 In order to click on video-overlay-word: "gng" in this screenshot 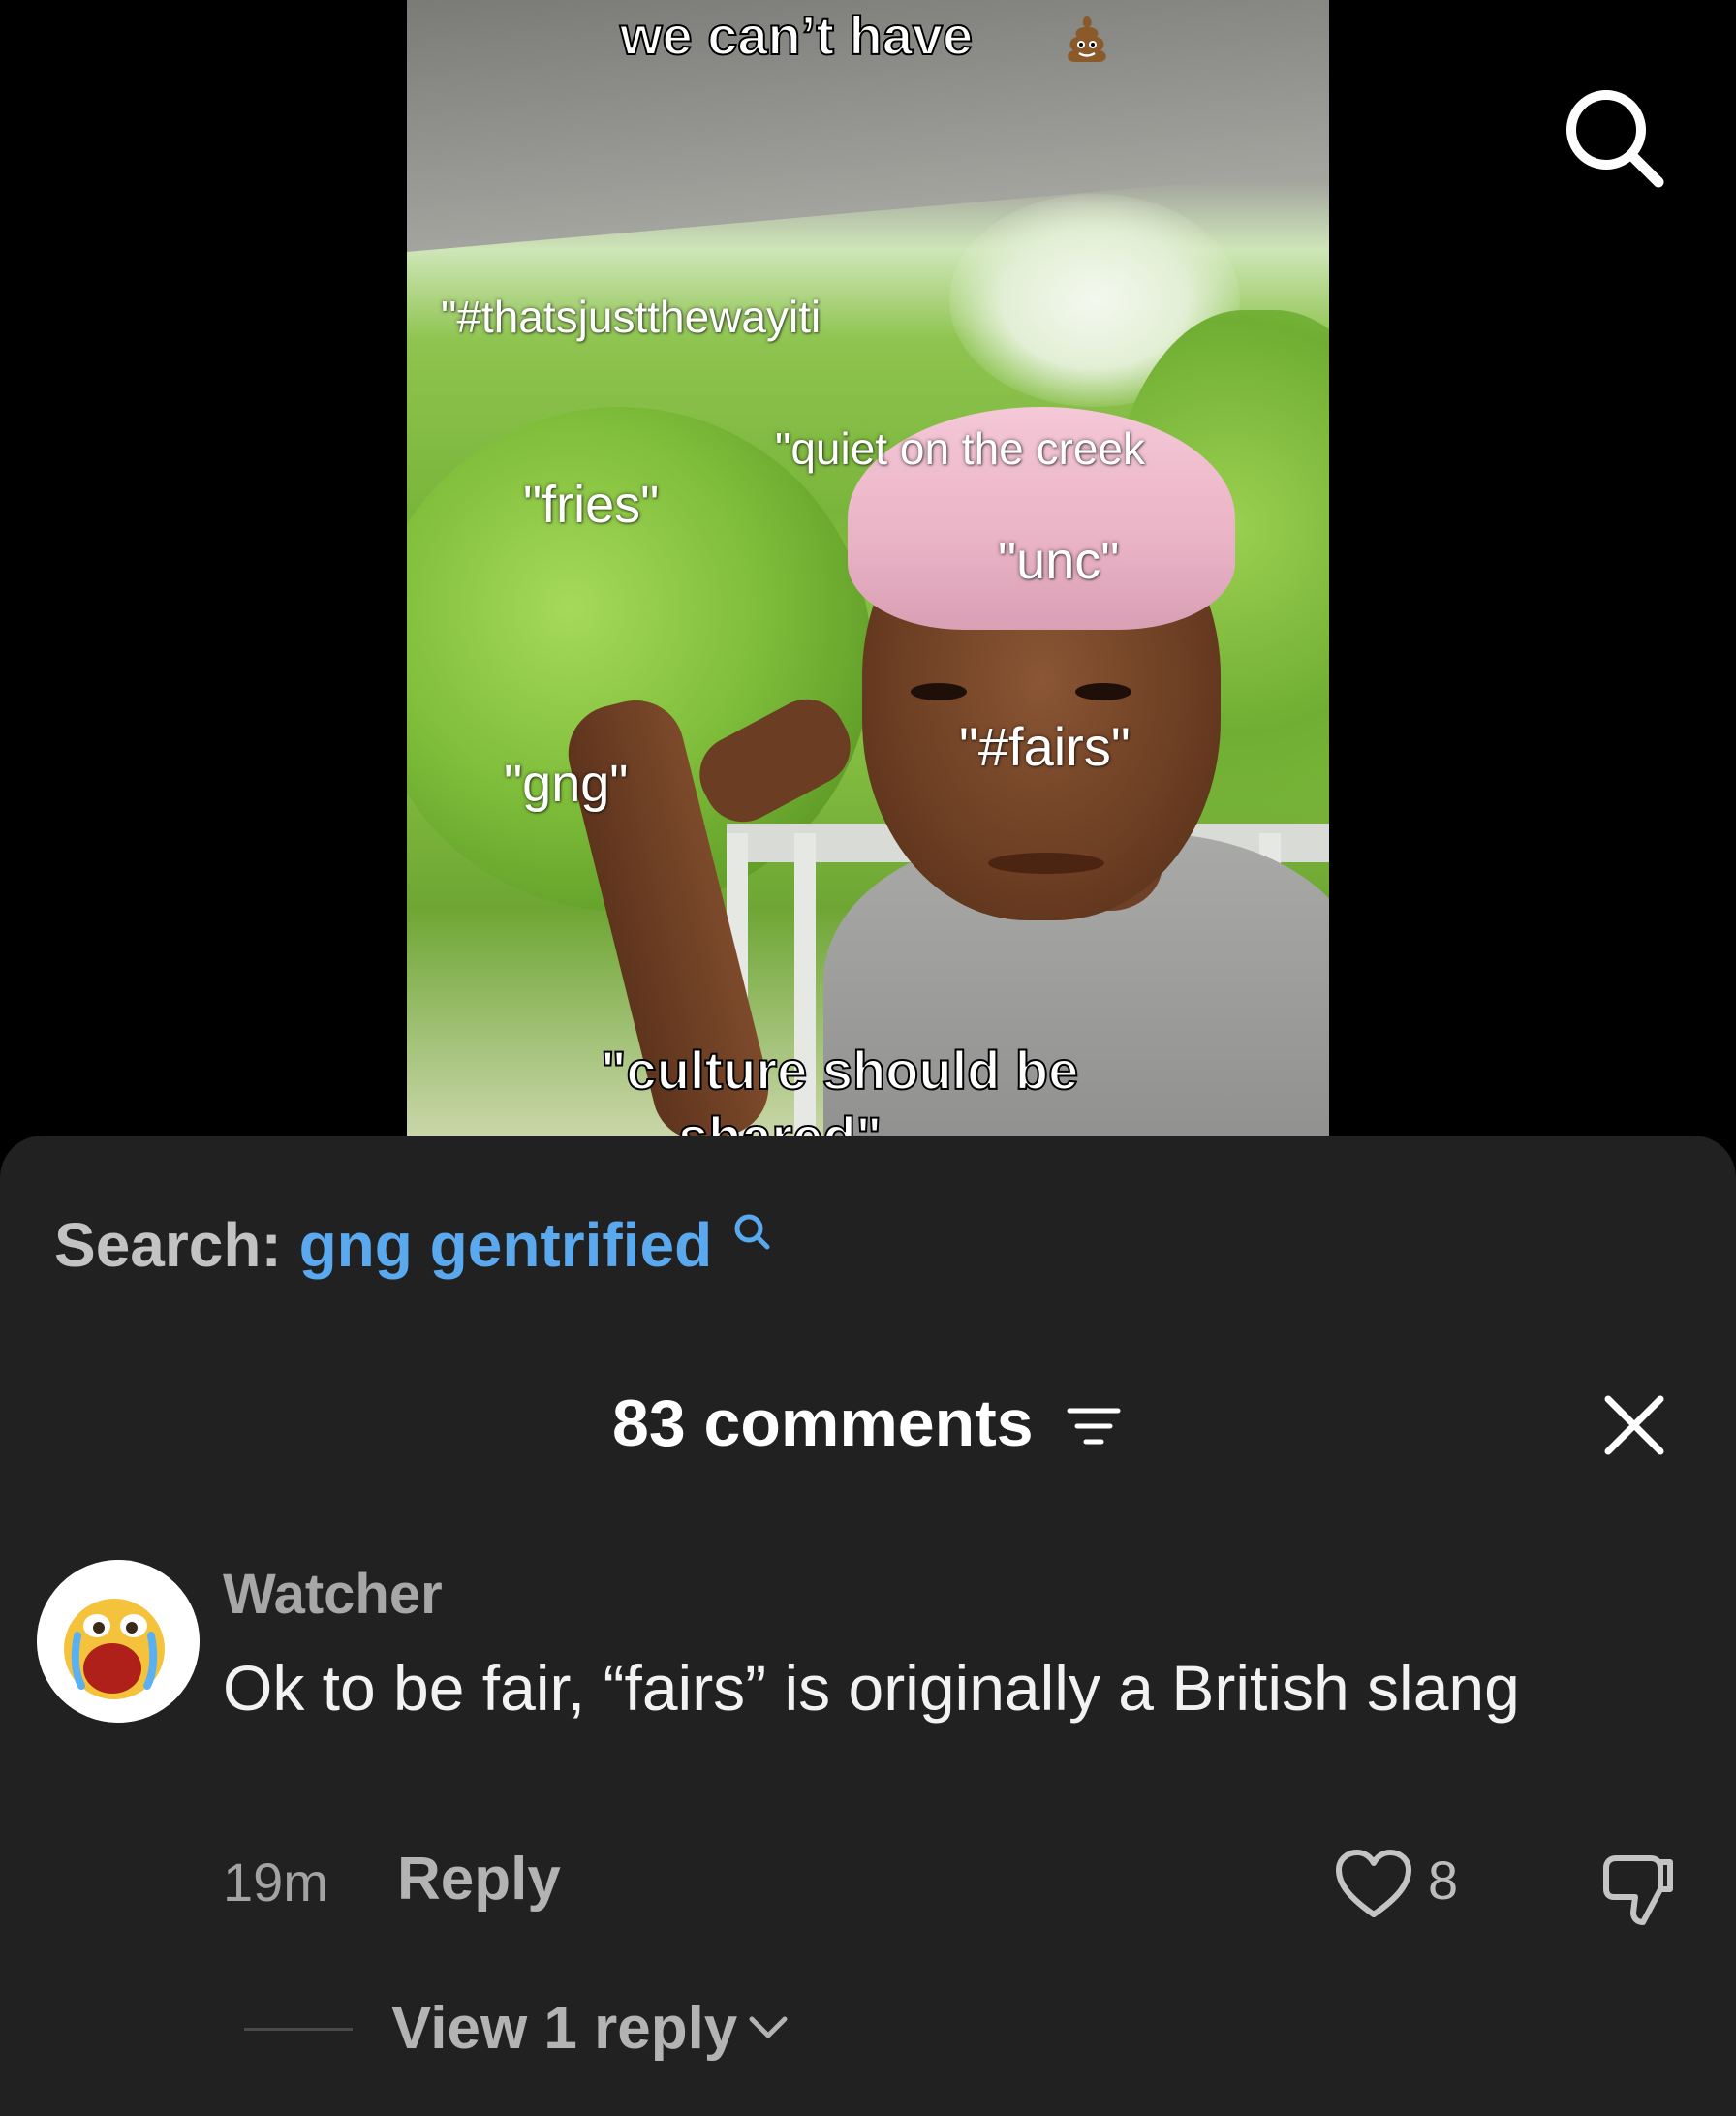, I will do `click(566, 784)`.